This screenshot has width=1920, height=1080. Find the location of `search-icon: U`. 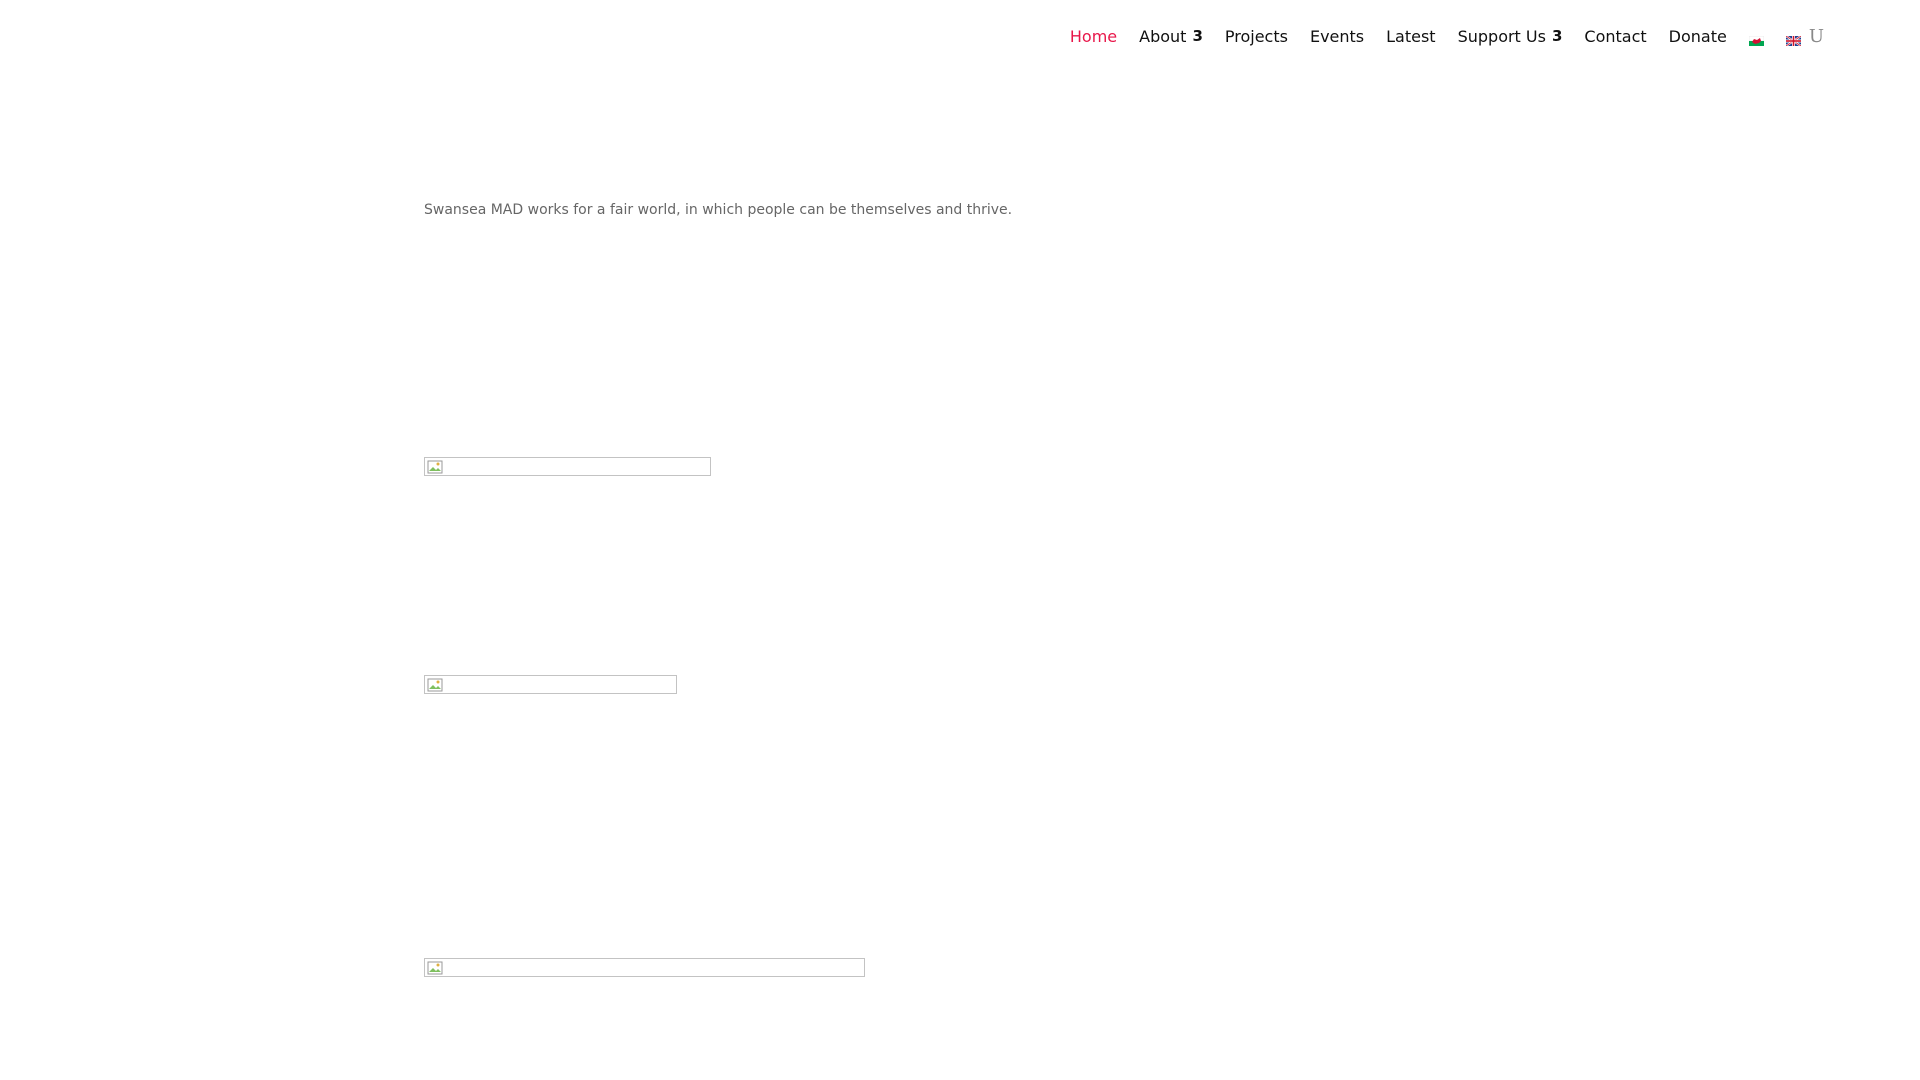

search-icon: U is located at coordinates (1816, 36).